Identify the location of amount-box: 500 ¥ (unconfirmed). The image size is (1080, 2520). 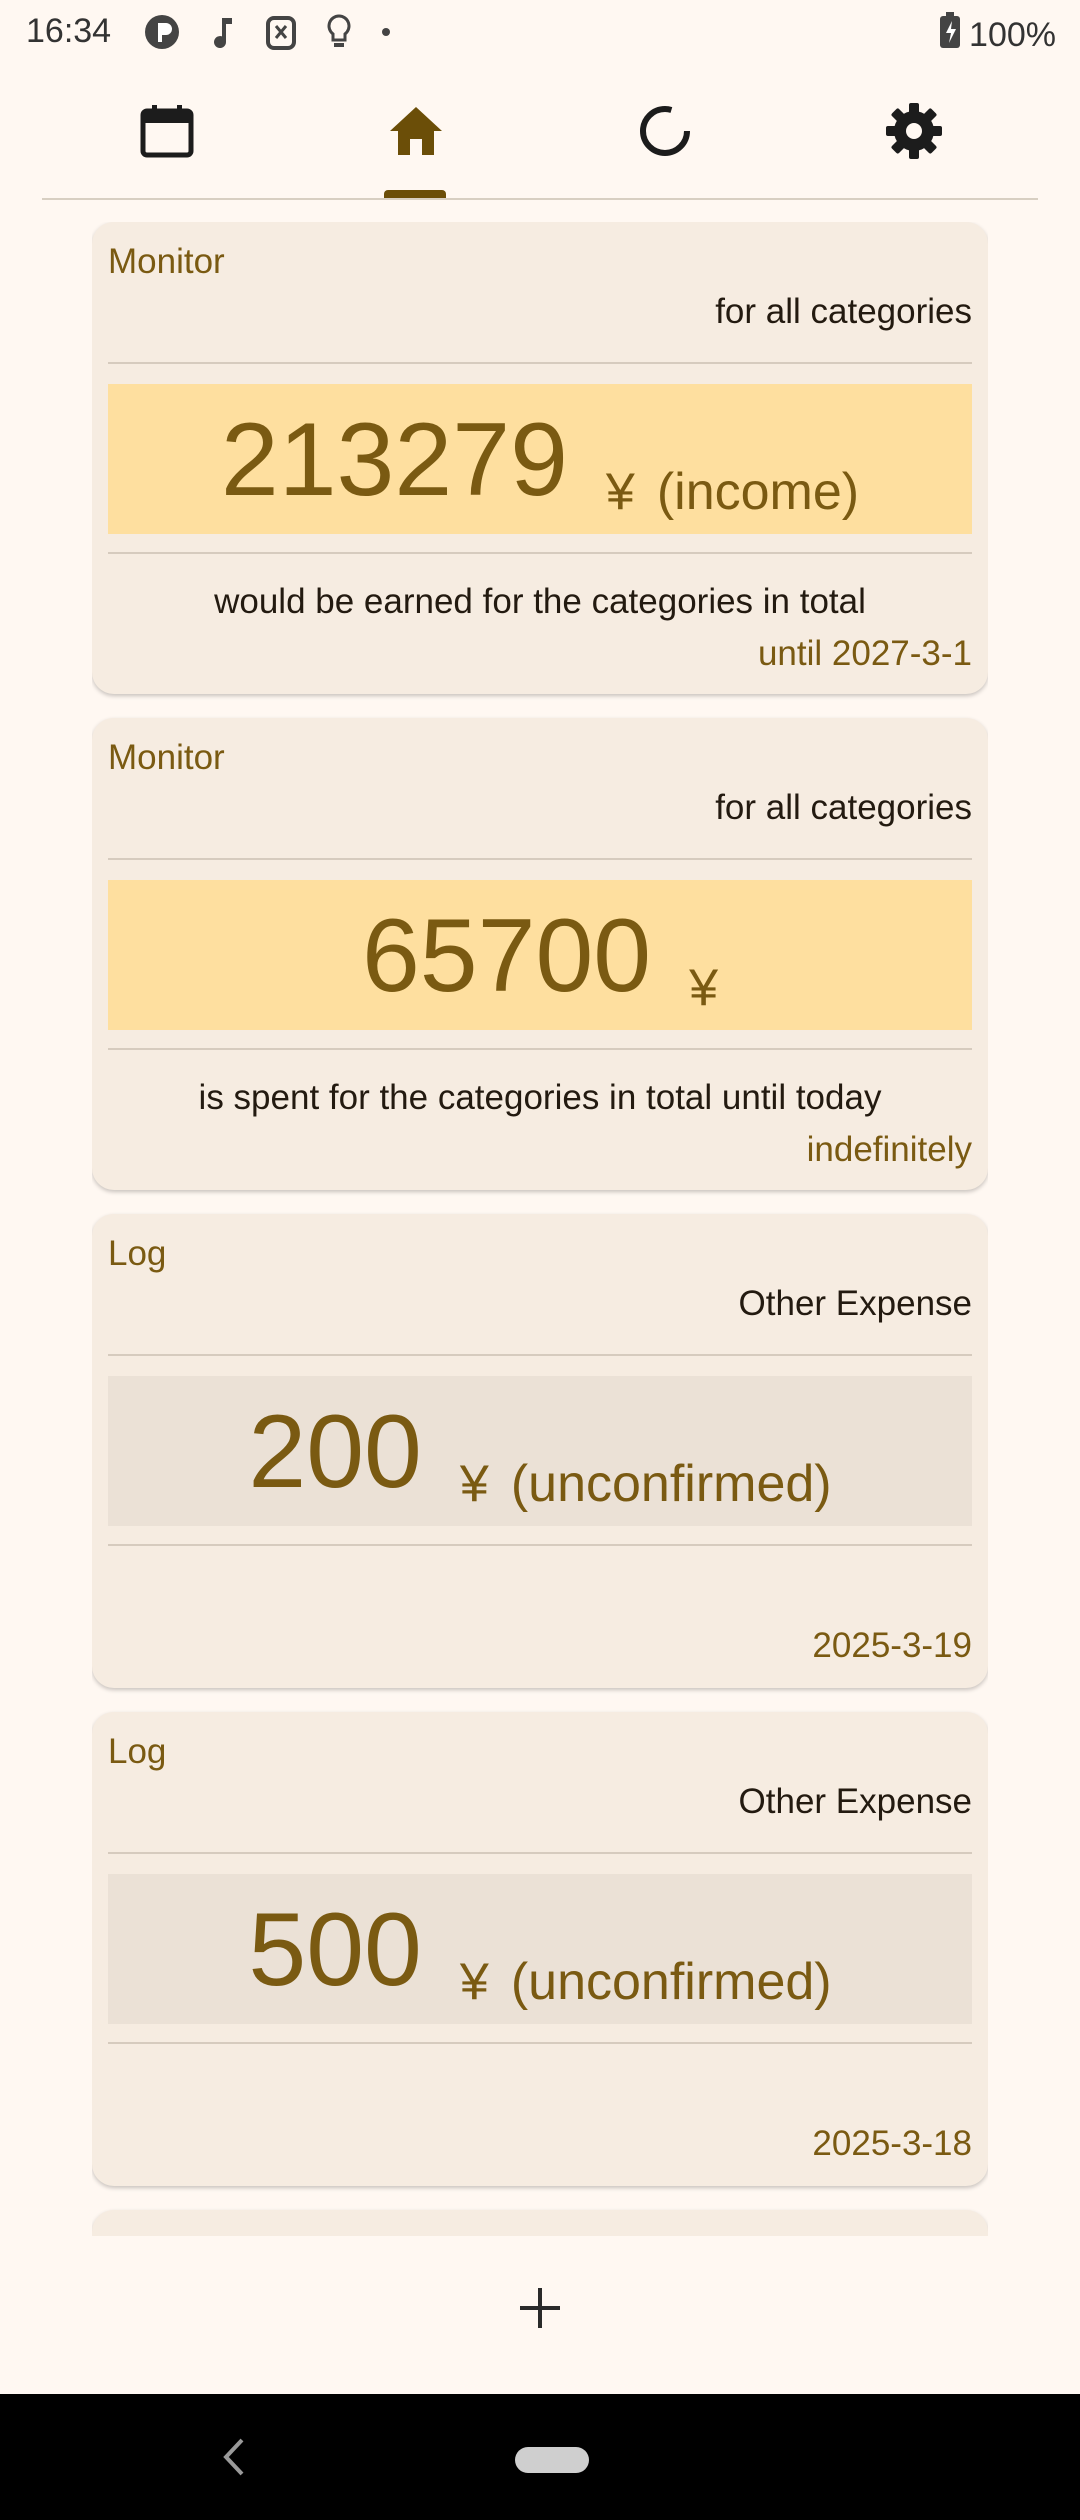
(540, 1949).